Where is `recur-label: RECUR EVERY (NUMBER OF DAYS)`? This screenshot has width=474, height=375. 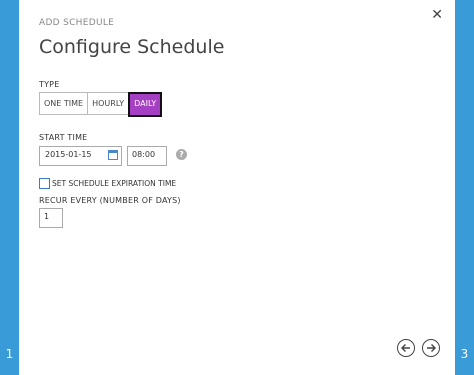
recur-label: RECUR EVERY (NUMBER OF DAYS) is located at coordinates (110, 200).